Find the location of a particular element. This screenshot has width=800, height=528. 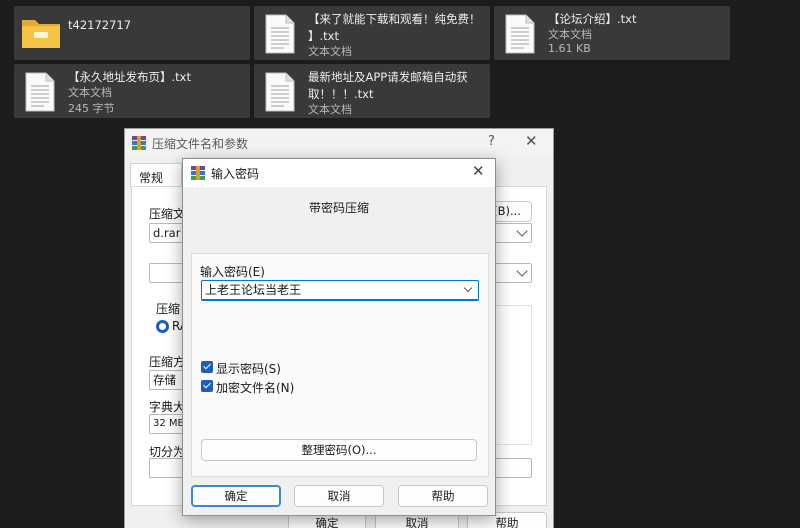

file-name: 最新地址及APP请发邮箱自动获 取！！！.txt is located at coordinates (388, 85).